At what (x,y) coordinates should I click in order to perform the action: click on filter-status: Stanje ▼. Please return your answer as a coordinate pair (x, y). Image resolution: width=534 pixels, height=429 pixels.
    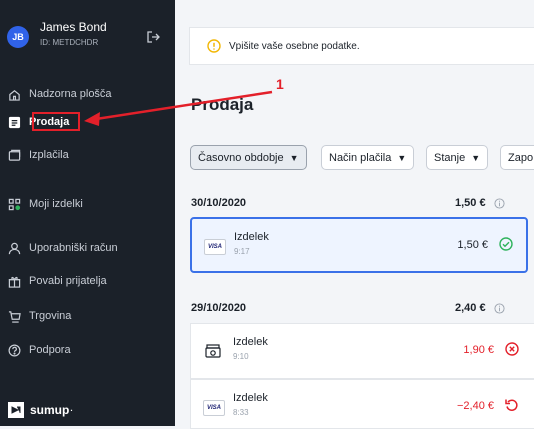
    Looking at the image, I should click on (457, 157).